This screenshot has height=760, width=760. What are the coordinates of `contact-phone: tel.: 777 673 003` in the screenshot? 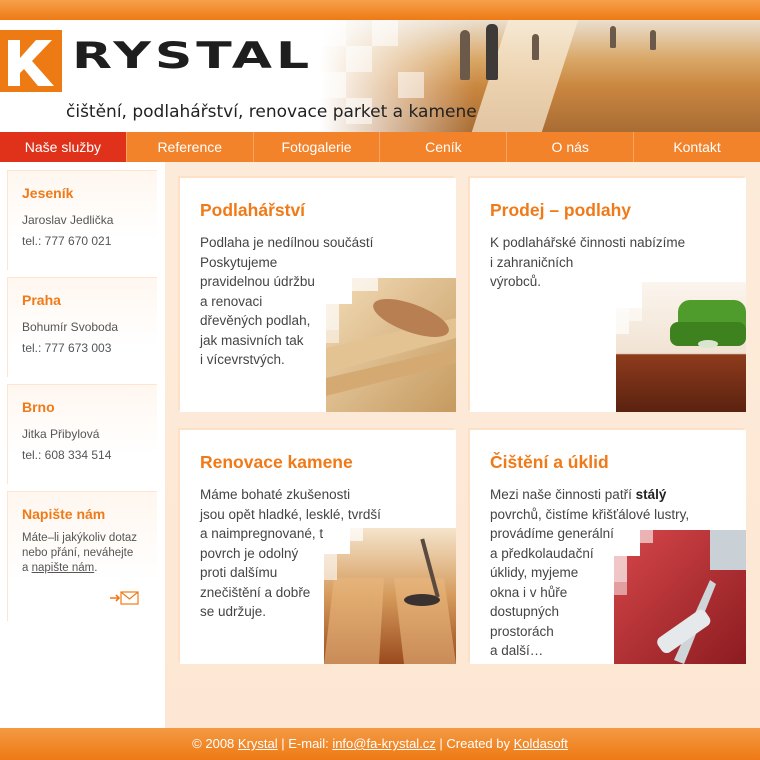 It's located at (67, 348).